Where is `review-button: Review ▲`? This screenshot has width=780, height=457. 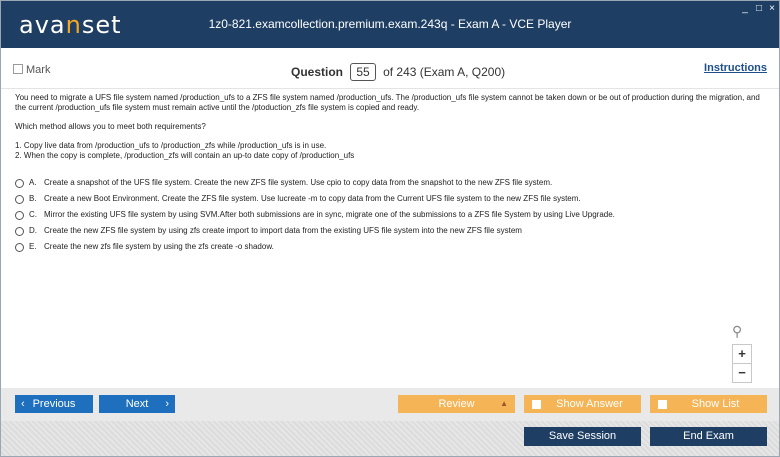
review-button: Review ▲ is located at coordinates (456, 404).